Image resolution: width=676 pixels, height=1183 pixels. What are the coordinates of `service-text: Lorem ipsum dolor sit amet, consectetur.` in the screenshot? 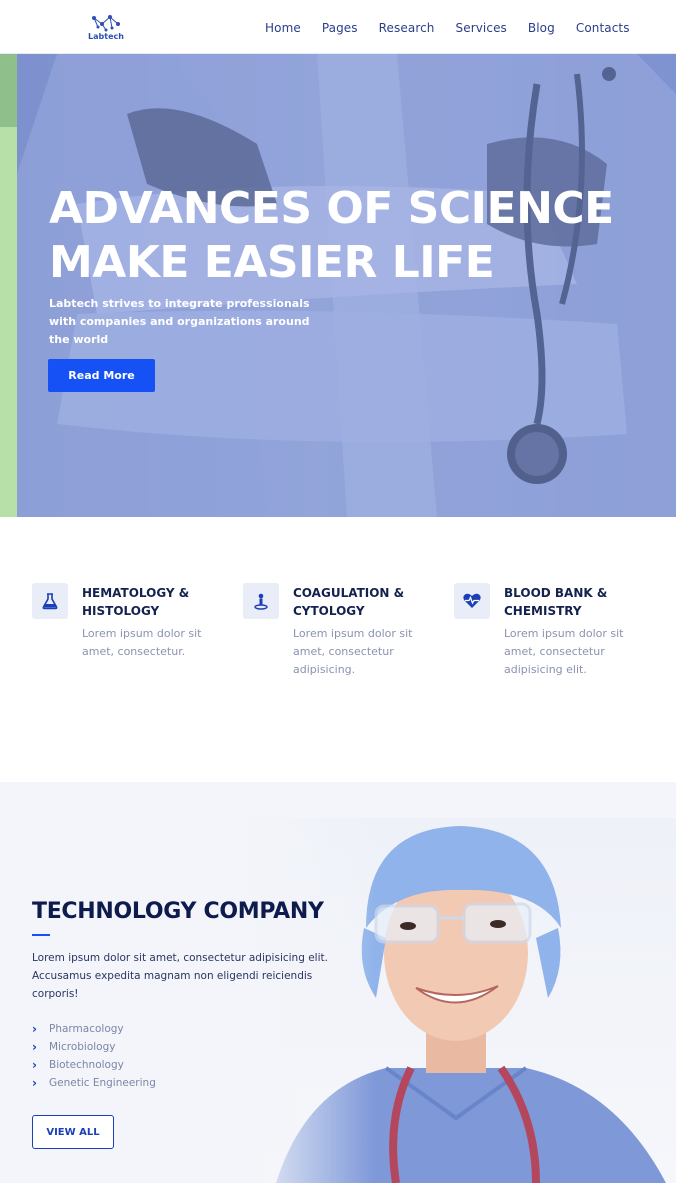 It's located at (142, 642).